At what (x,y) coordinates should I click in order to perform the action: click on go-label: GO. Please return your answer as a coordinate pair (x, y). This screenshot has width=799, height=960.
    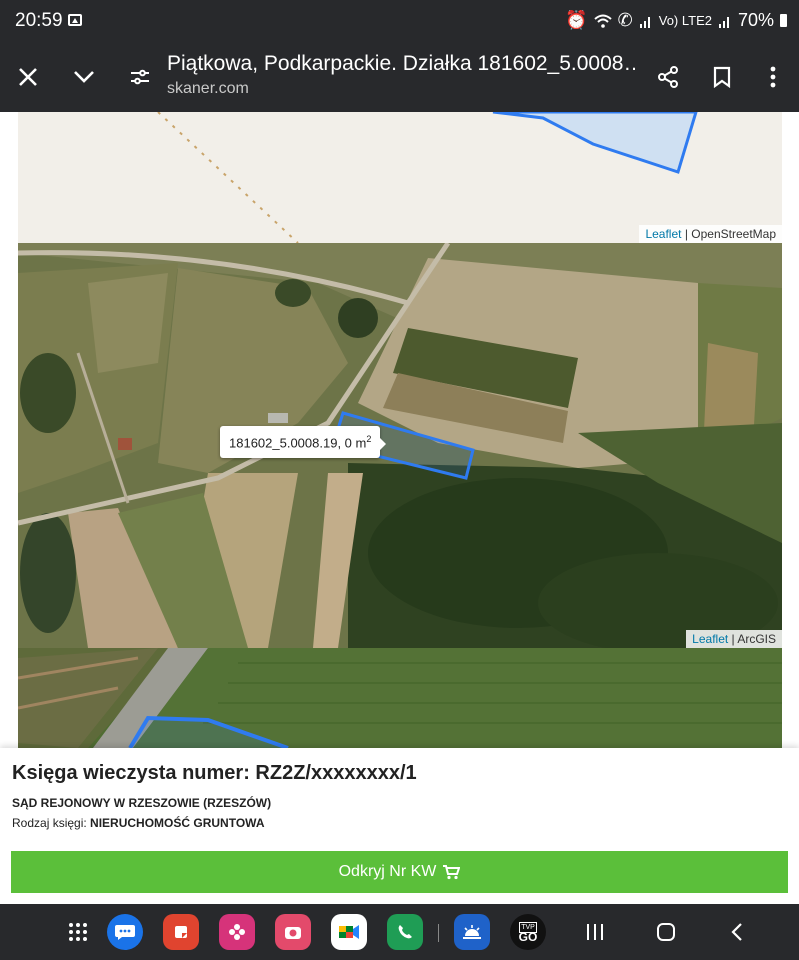
    Looking at the image, I should click on (528, 937).